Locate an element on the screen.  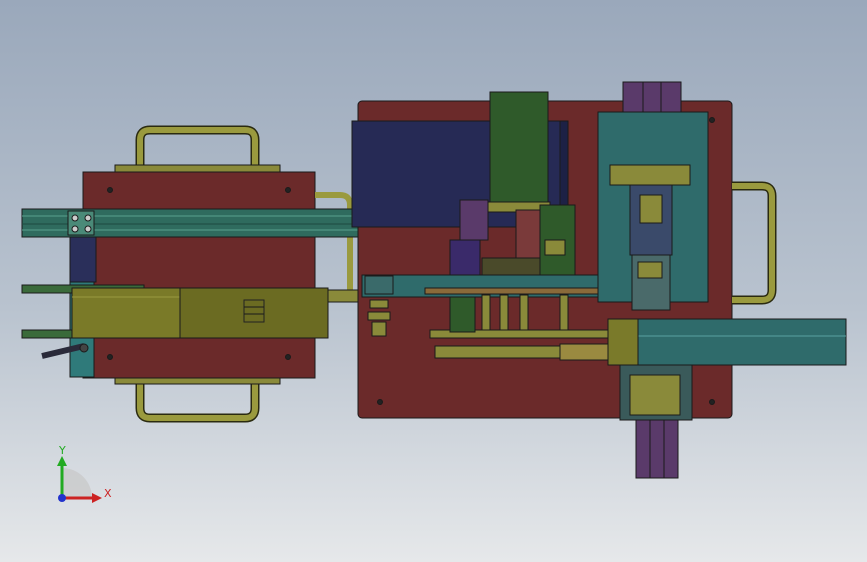
triad-x-label: X is located at coordinates (108, 493).